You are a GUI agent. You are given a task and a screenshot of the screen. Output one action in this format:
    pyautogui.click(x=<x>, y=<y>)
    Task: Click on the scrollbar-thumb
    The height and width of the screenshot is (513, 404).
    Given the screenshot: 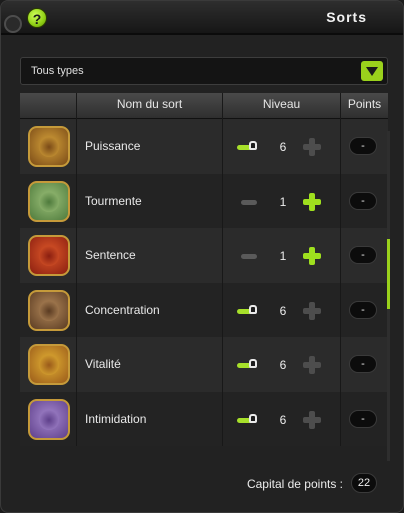 What is the action you would take?
    pyautogui.click(x=388, y=274)
    